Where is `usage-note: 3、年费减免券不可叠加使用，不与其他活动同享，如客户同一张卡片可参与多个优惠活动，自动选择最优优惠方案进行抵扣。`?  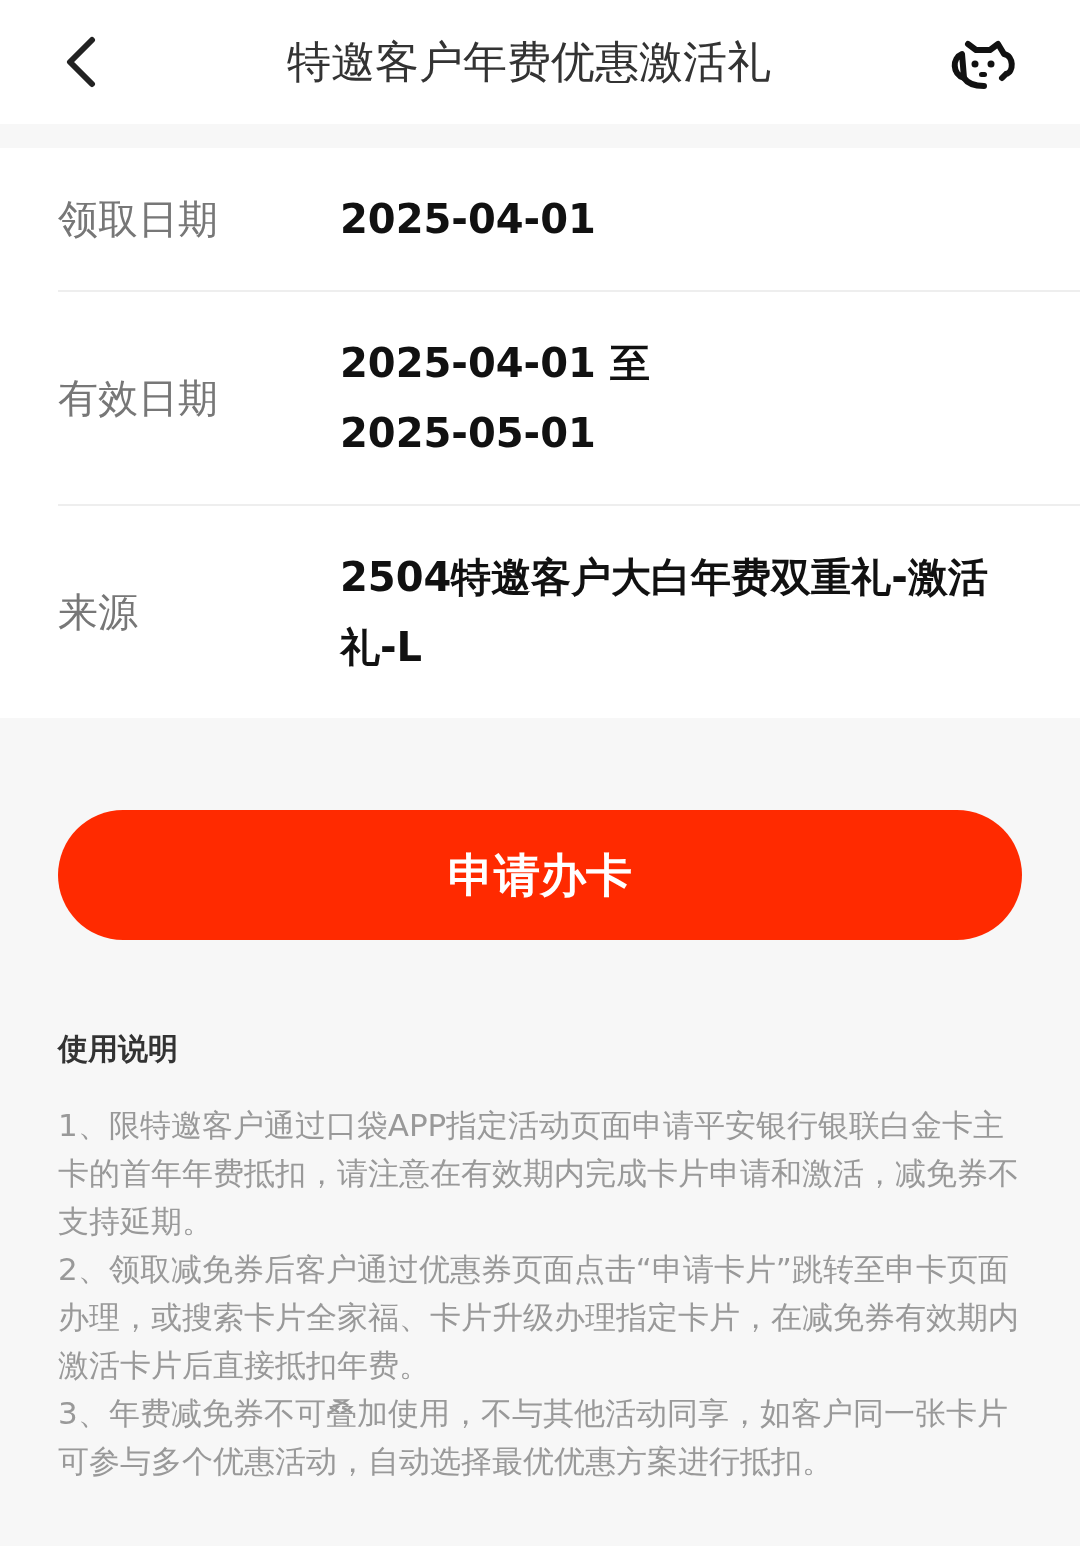
usage-note: 3、年费减免券不可叠加使用，不与其他活动同享，如客户同一张卡片可参与多个优惠活动，自动选择最优优惠方案进行抵扣。 is located at coordinates (533, 1437).